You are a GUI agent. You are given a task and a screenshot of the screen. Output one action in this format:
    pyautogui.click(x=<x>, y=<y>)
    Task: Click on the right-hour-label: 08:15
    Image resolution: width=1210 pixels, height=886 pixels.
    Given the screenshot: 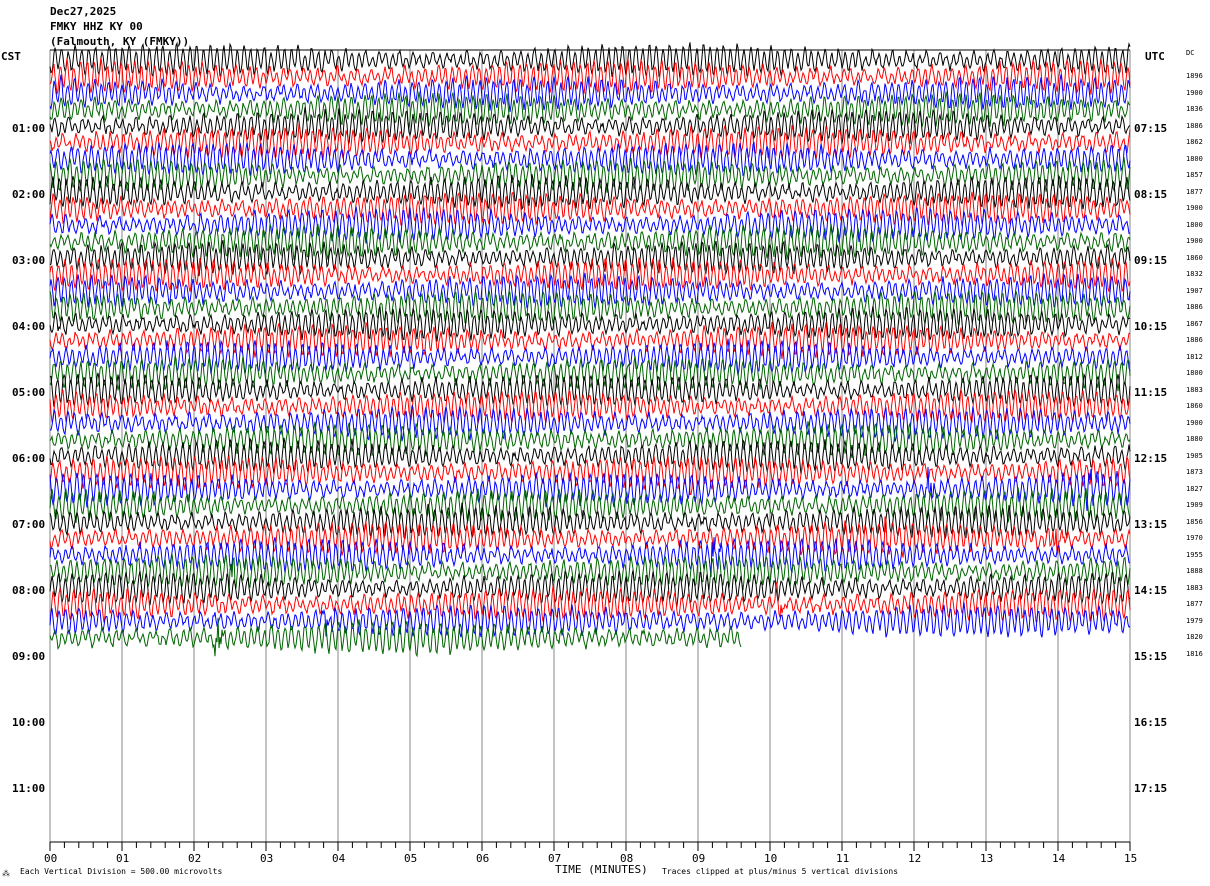 What is the action you would take?
    pyautogui.click(x=1151, y=194)
    